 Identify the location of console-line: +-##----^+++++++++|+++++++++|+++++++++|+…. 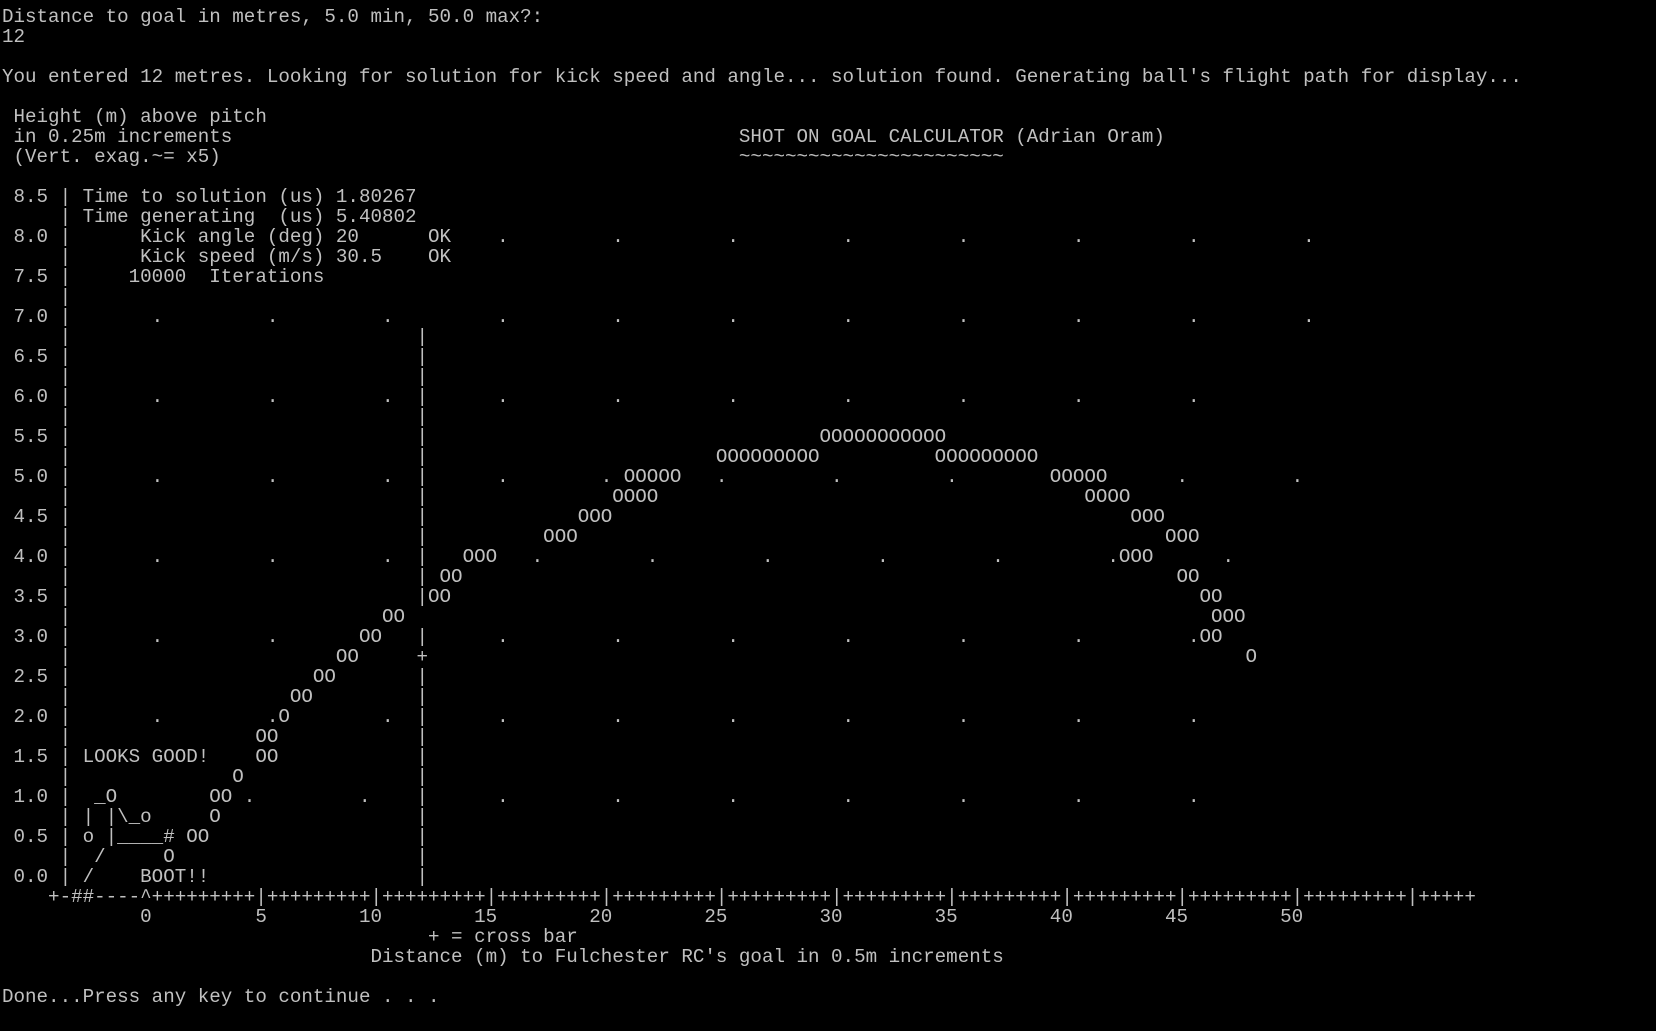
(739, 897).